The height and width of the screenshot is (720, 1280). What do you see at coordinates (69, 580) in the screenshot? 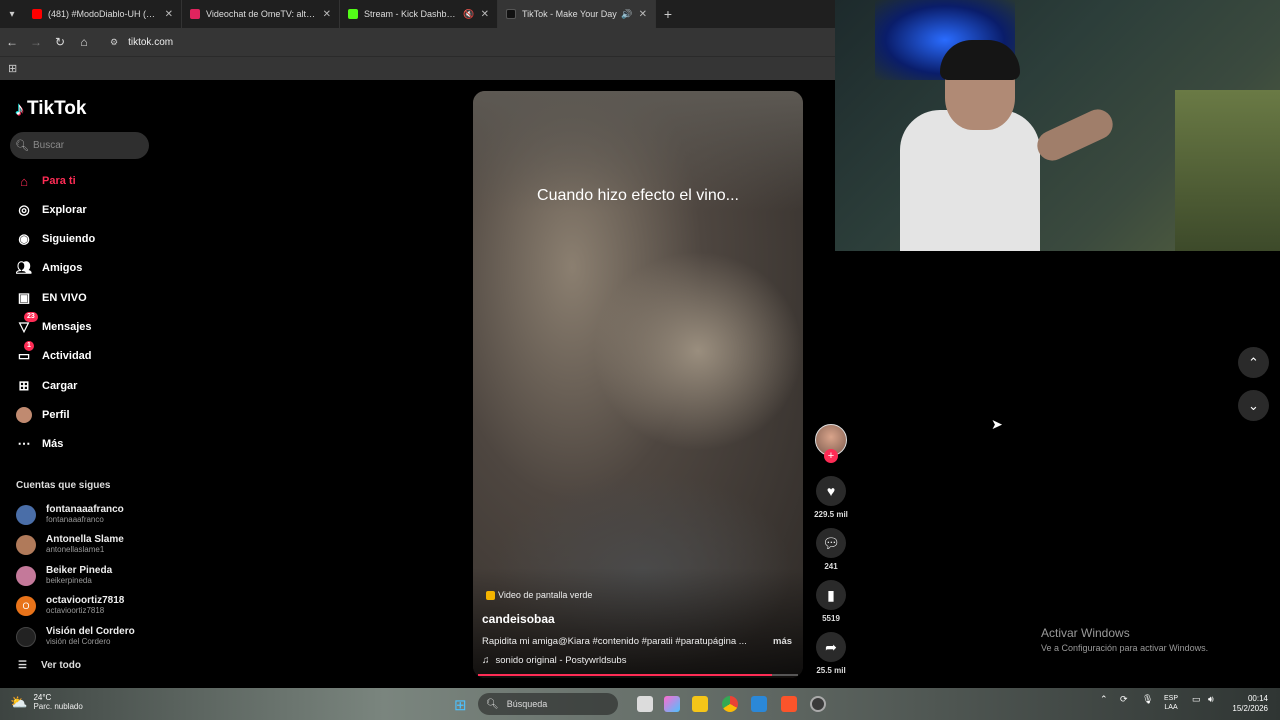
I see `account-handle: beikerpineda` at bounding box center [69, 580].